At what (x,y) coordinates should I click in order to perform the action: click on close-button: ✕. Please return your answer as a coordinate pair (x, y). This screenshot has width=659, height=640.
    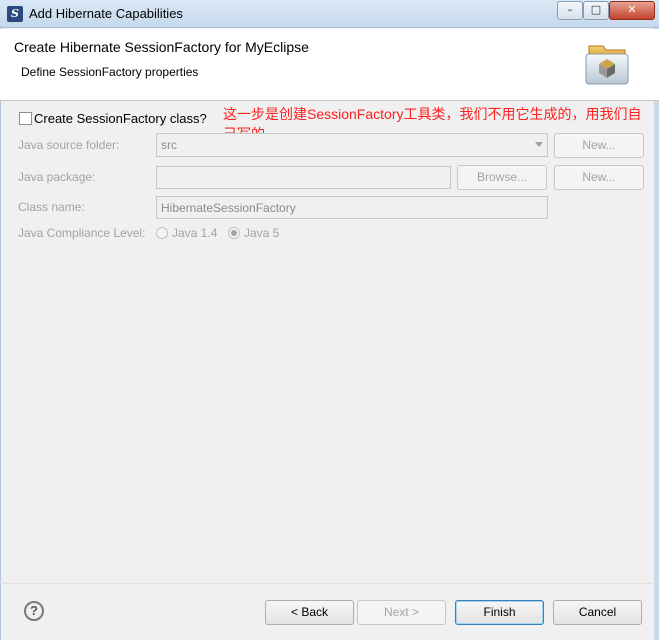
    Looking at the image, I should click on (632, 10).